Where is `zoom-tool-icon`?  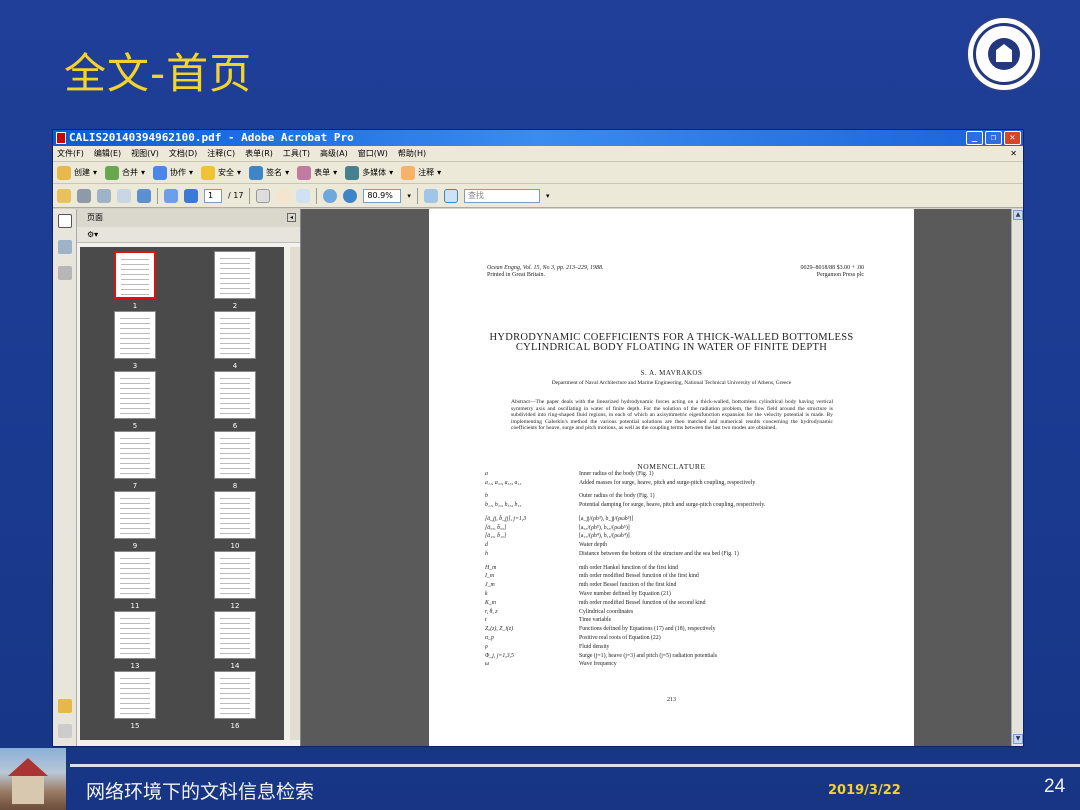
zoom-tool-icon is located at coordinates (303, 195).